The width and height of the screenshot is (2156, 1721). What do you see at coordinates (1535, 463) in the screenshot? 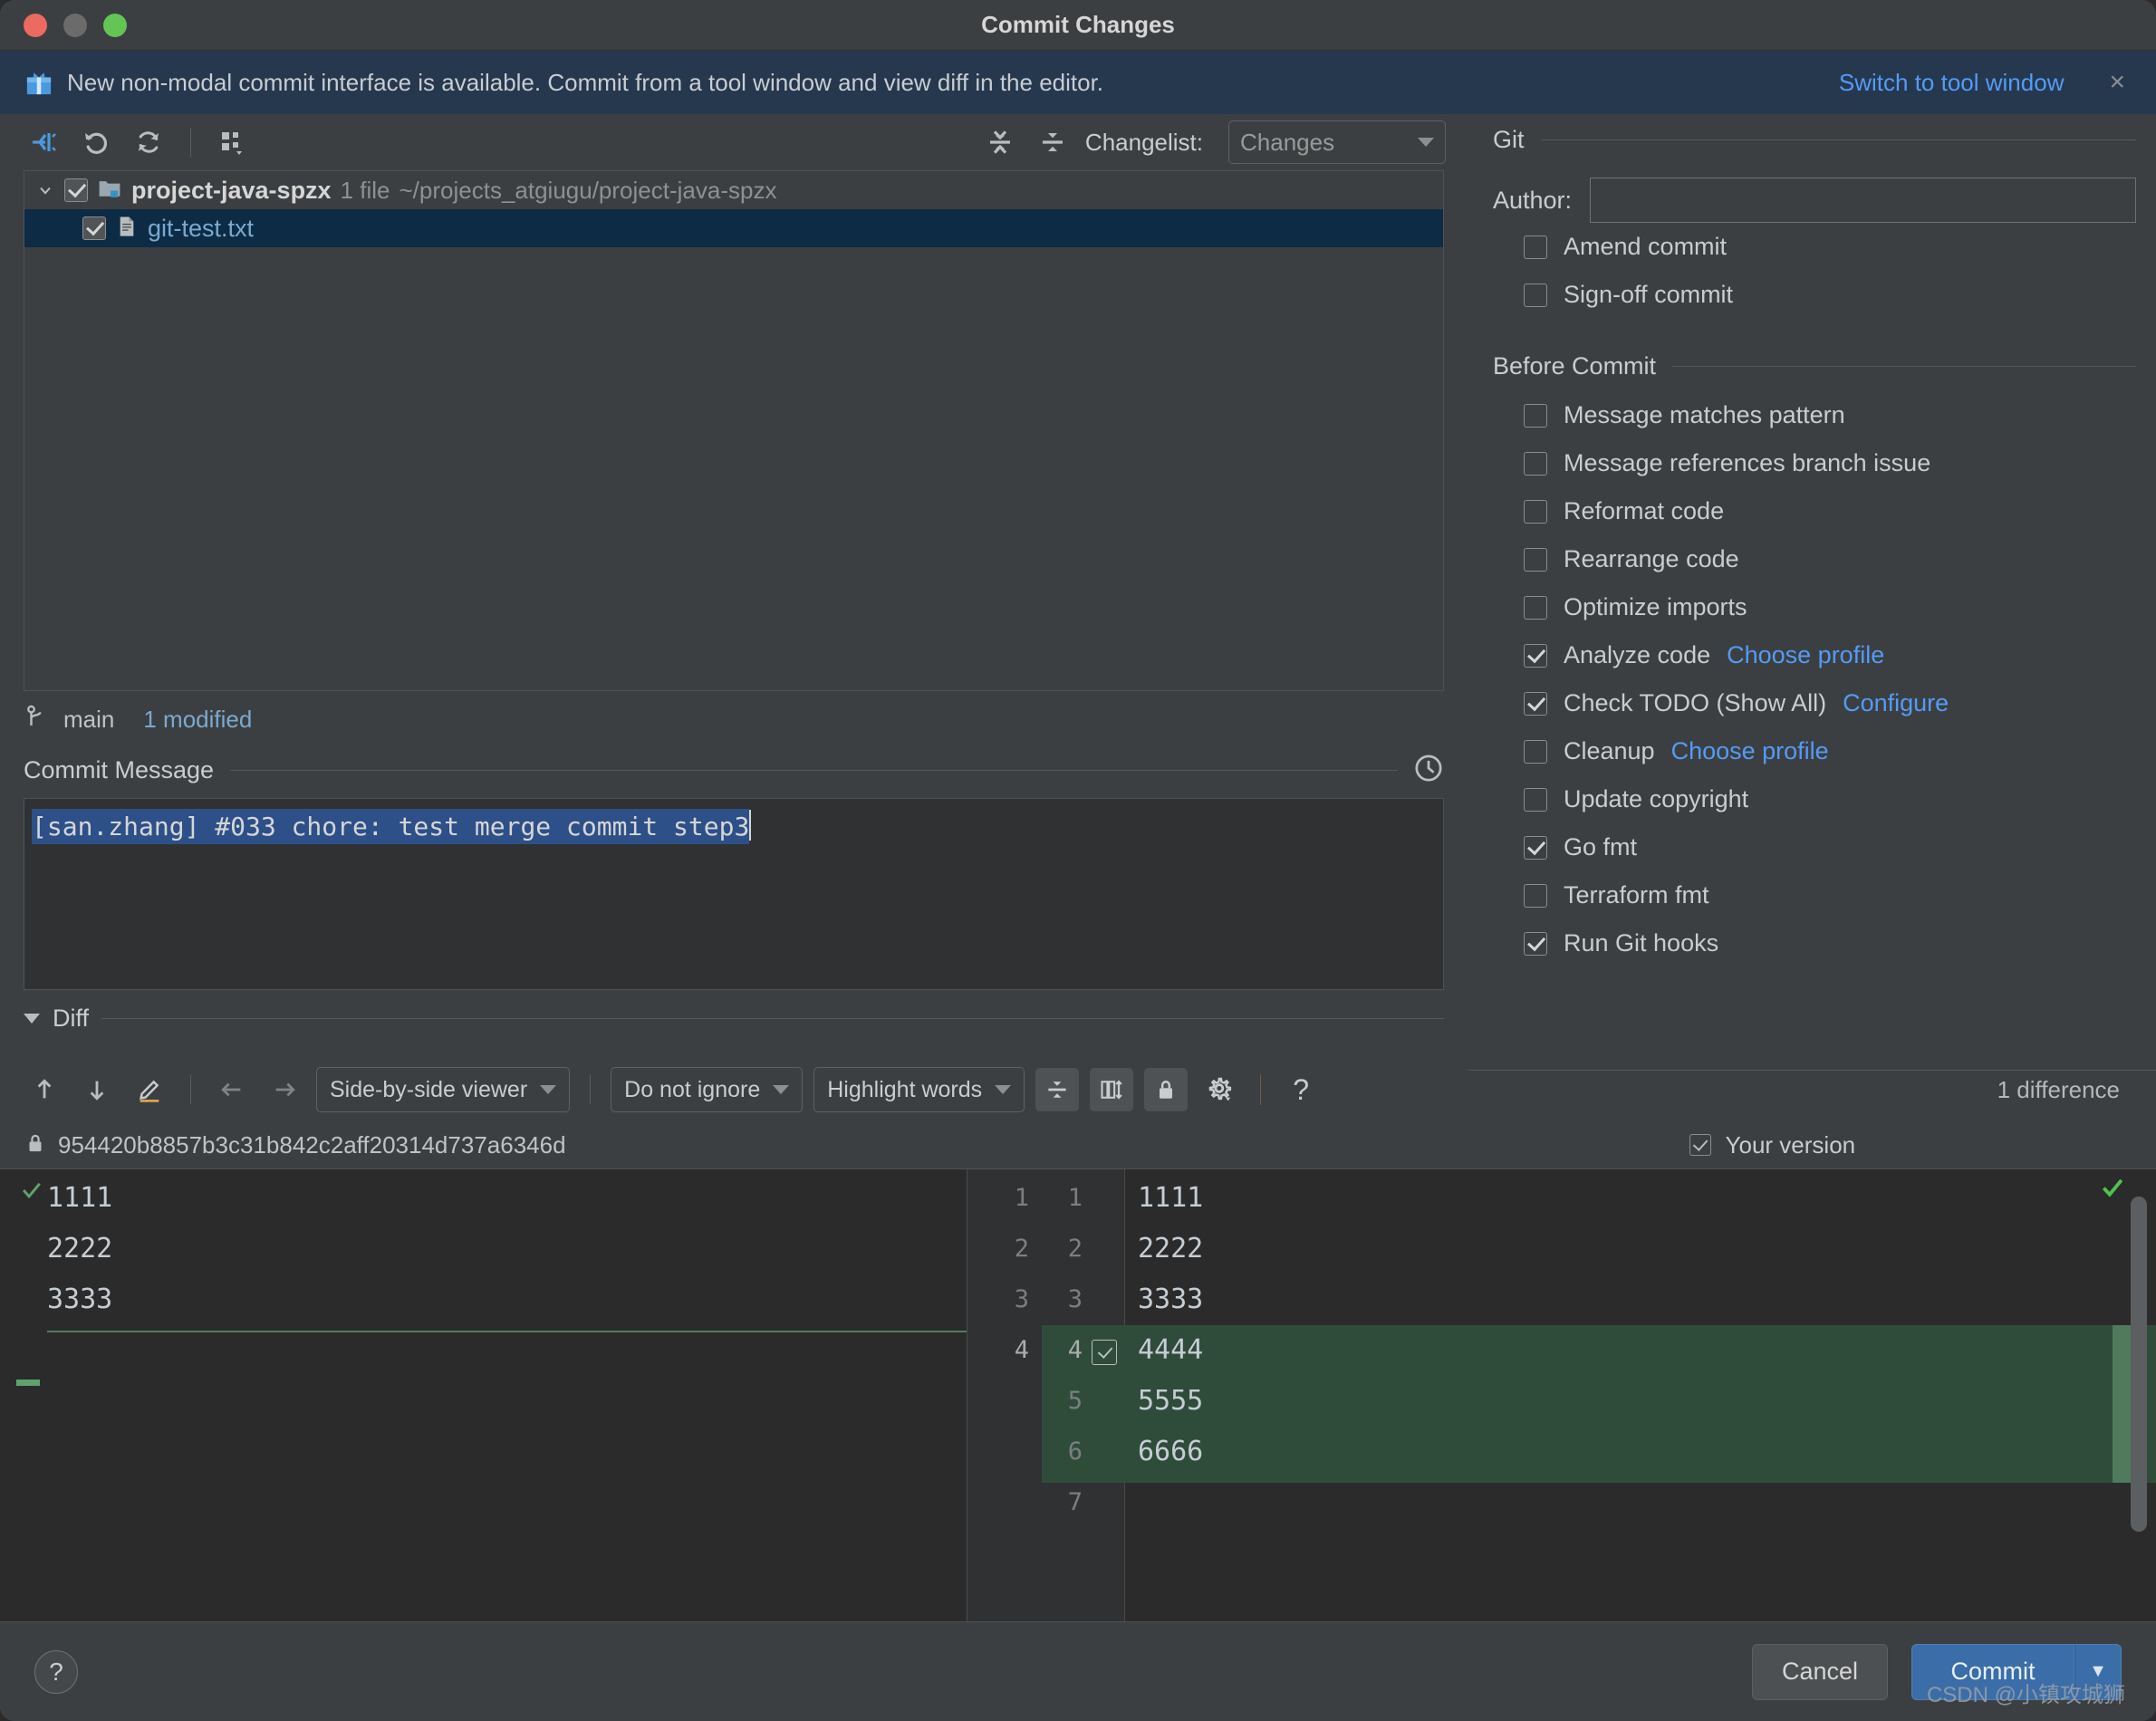
I see `message-references-branch-issue-checkbox` at bounding box center [1535, 463].